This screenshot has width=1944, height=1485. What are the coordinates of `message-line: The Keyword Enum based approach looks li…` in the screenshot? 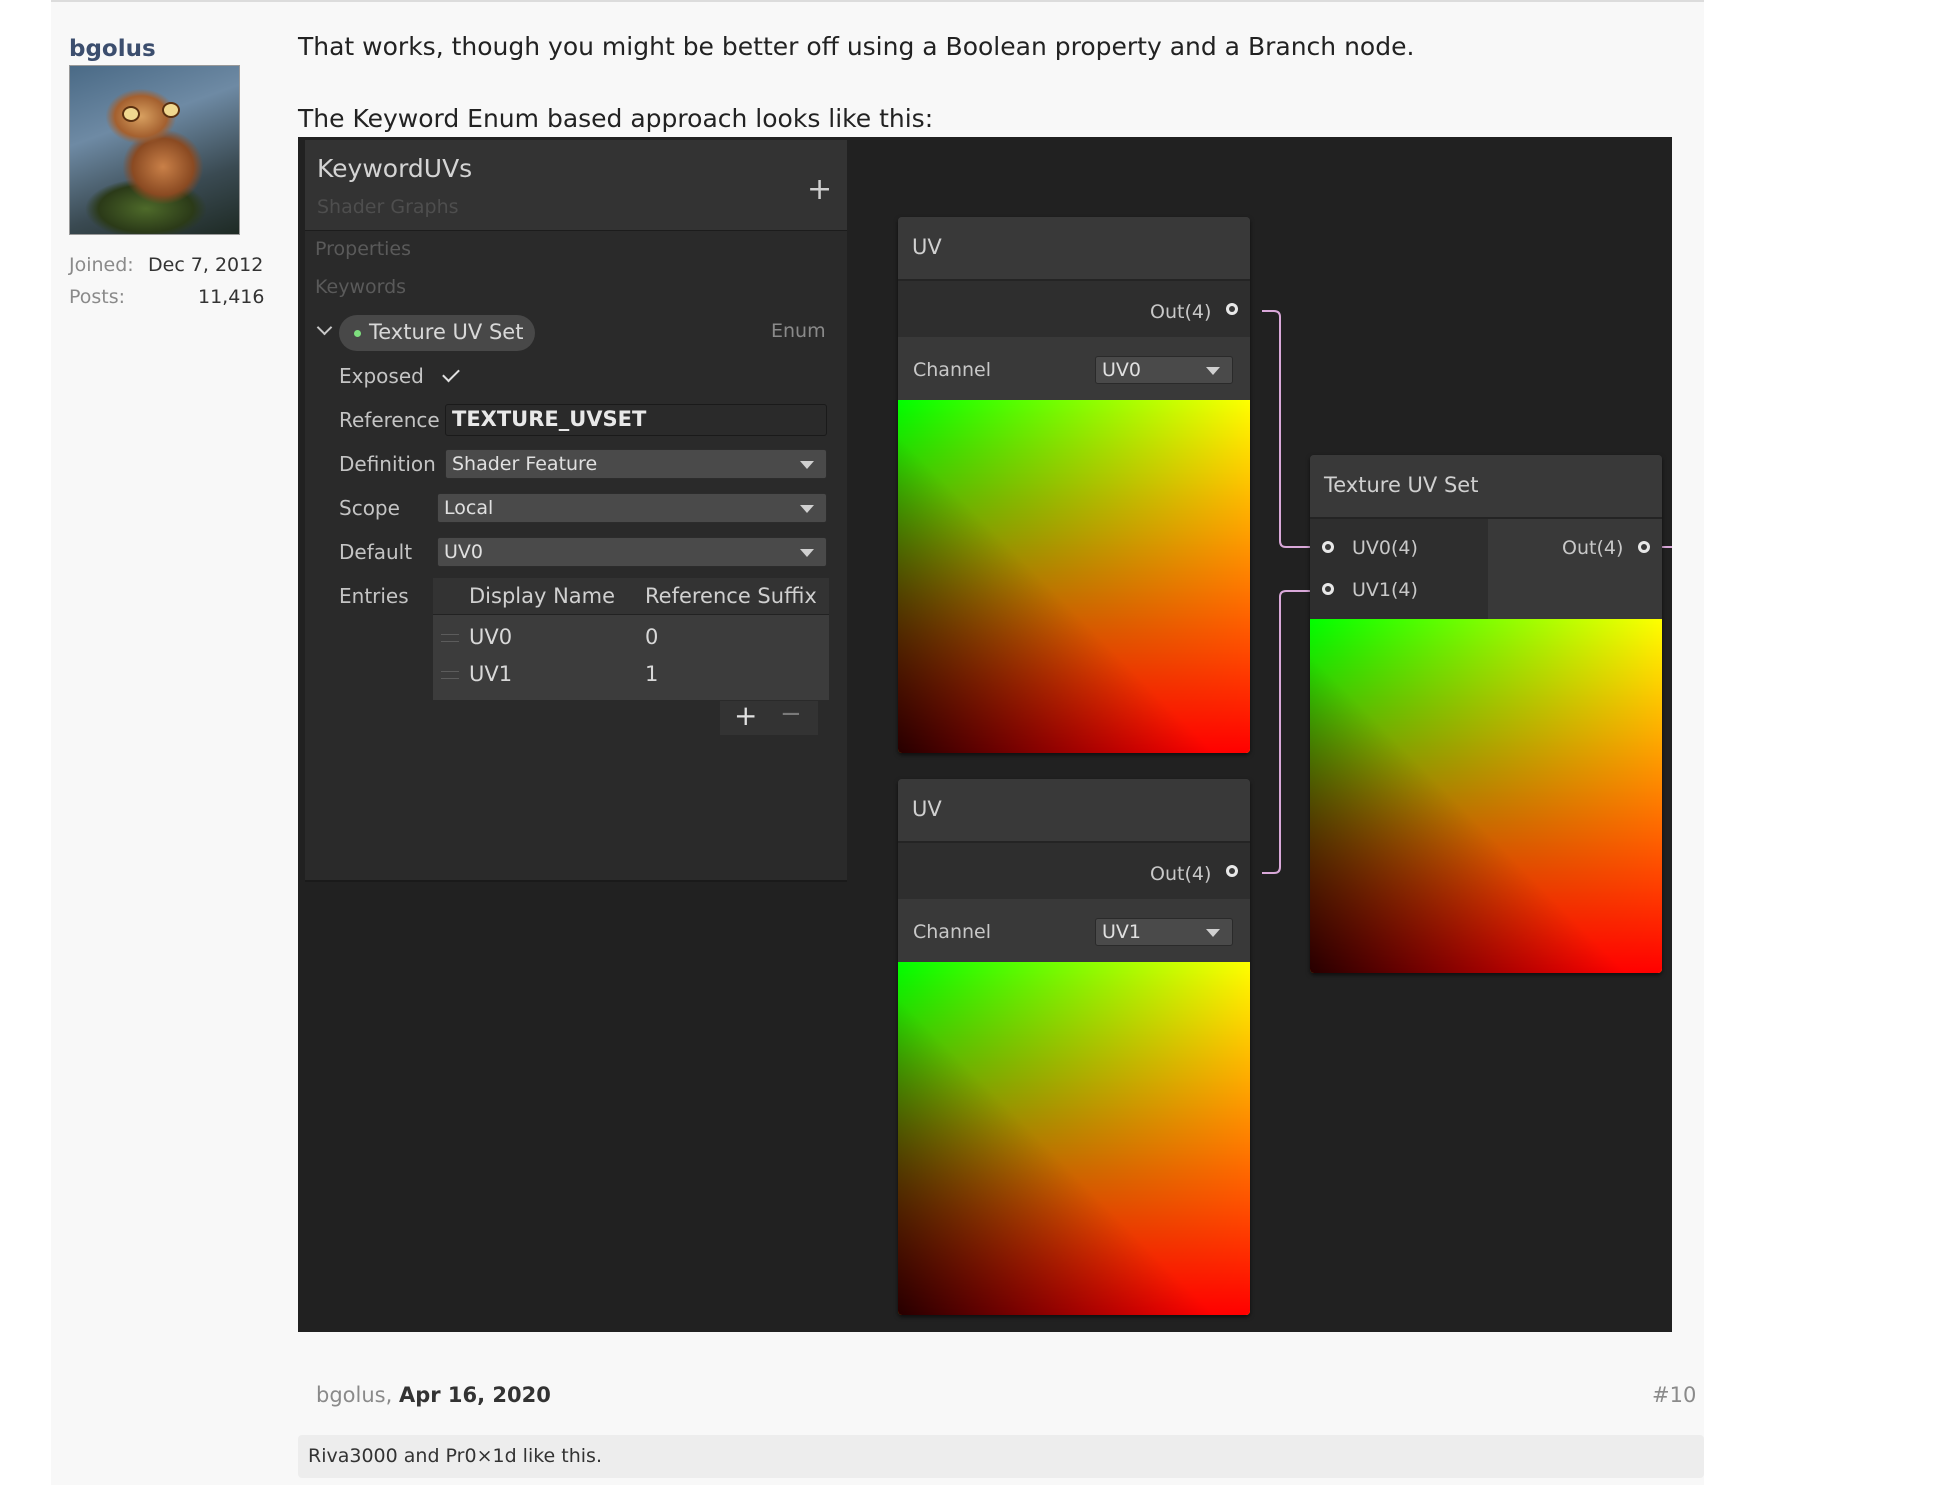 It's located at (616, 118).